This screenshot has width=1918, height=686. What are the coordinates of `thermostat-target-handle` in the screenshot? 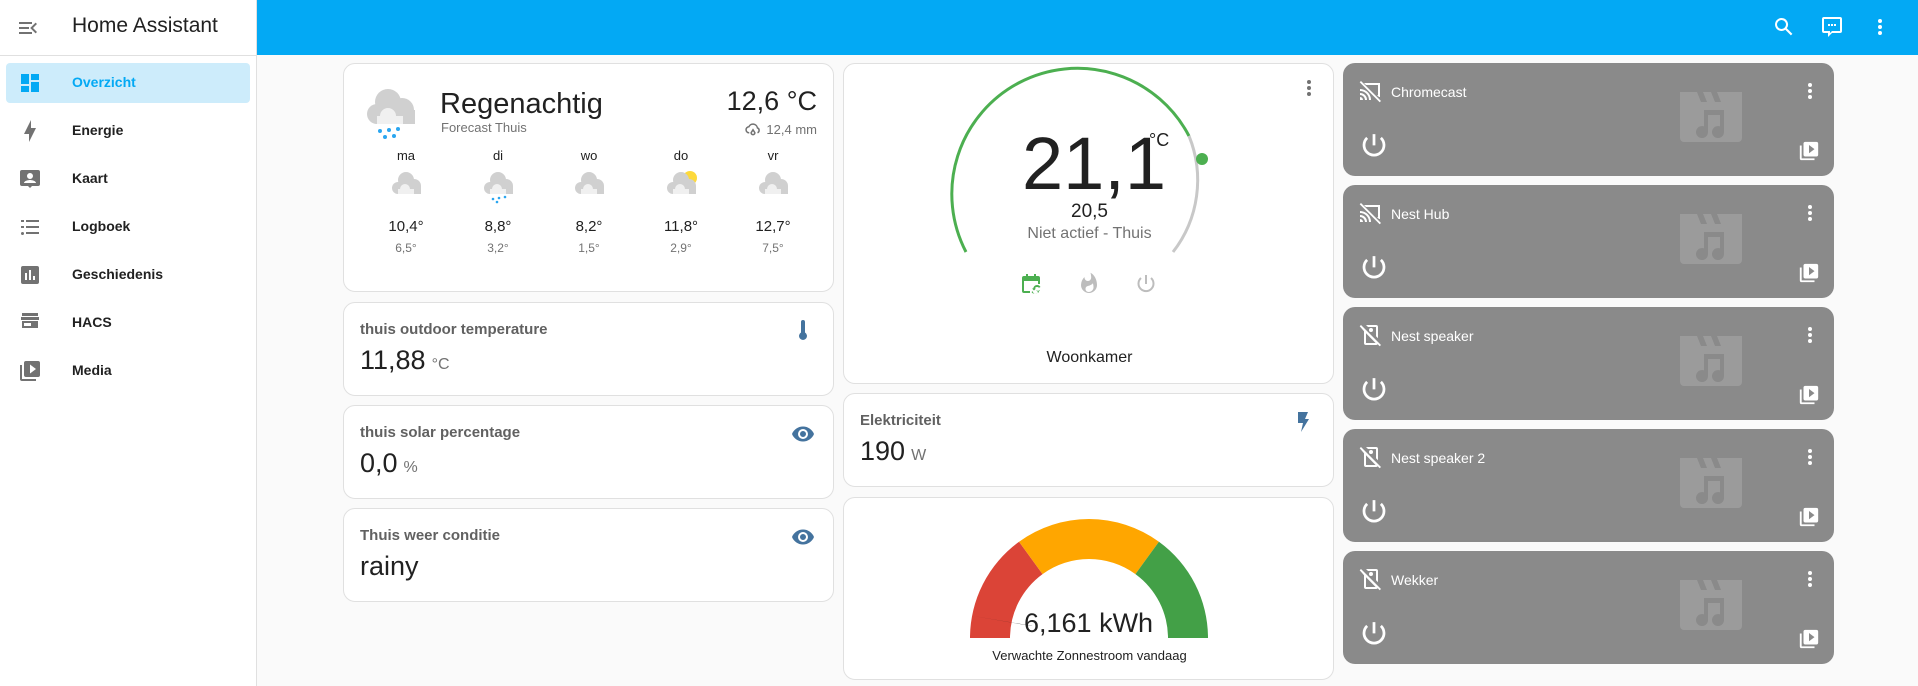 It's located at (1202, 159).